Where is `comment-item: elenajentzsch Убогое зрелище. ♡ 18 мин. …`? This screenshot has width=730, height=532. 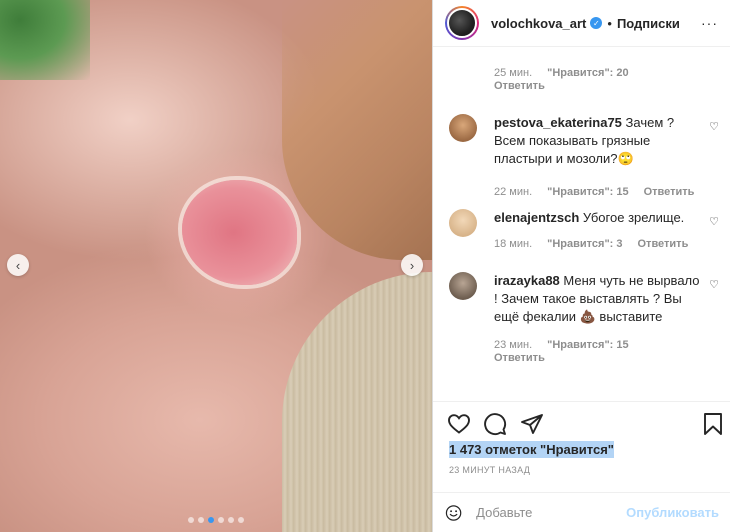 comment-item: elenajentzsch Убогое зрелище. ♡ 18 мин. … is located at coordinates (588, 229).